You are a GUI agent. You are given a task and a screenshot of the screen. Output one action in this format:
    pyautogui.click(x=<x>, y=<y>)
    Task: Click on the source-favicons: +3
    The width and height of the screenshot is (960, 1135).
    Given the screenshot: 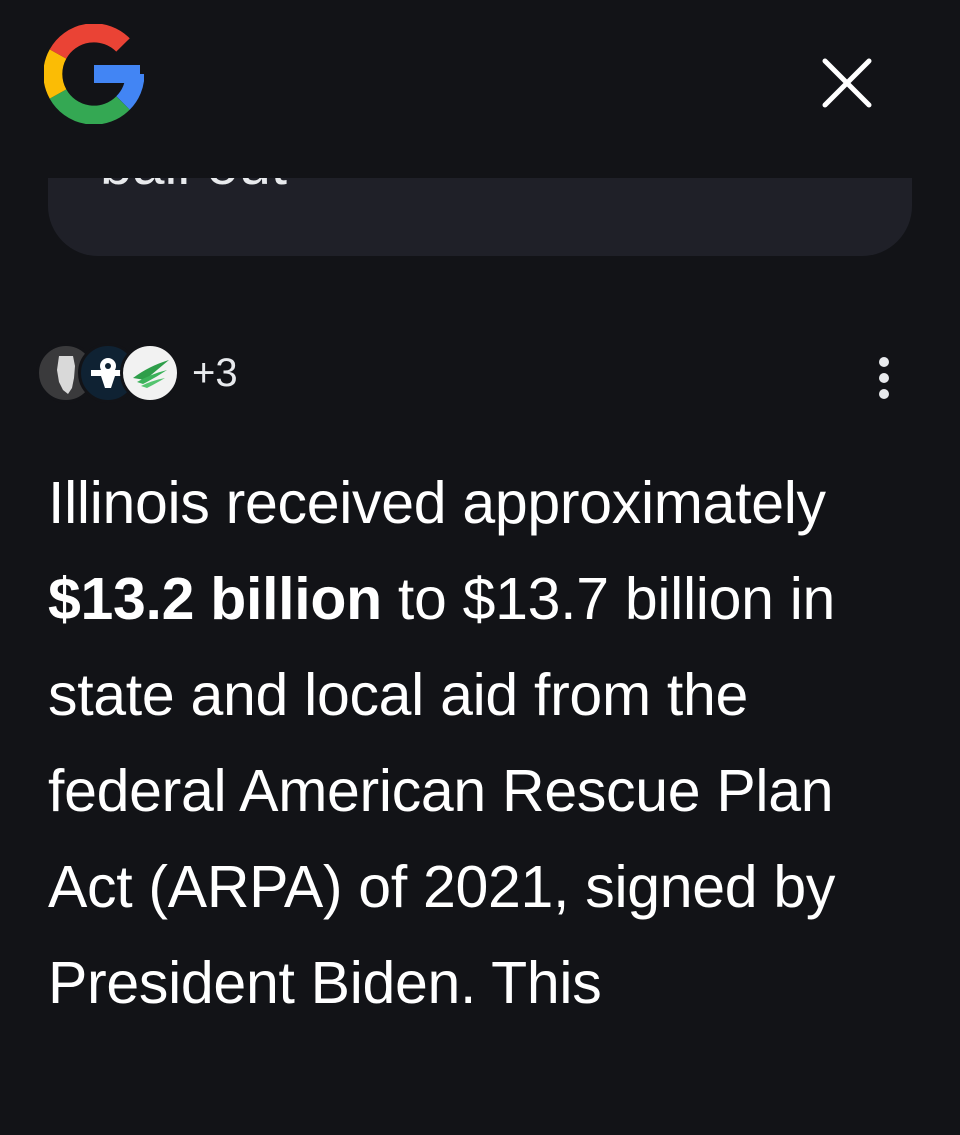 What is the action you would take?
    pyautogui.click(x=137, y=373)
    